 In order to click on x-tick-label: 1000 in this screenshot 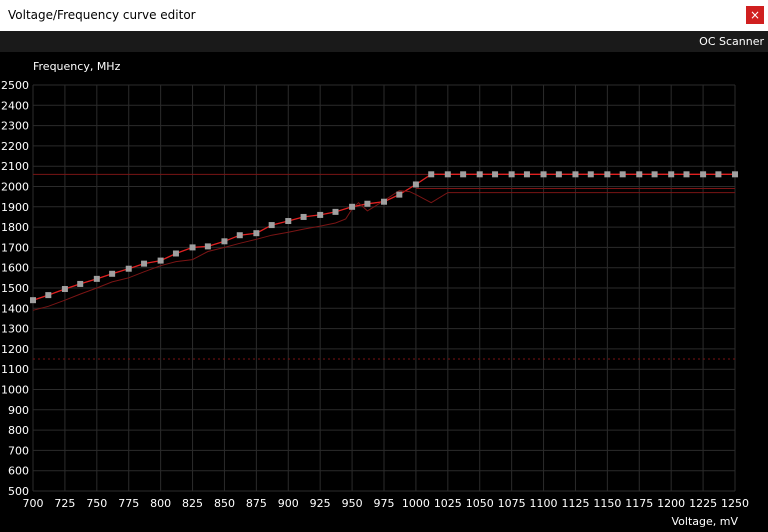, I will do `click(416, 503)`.